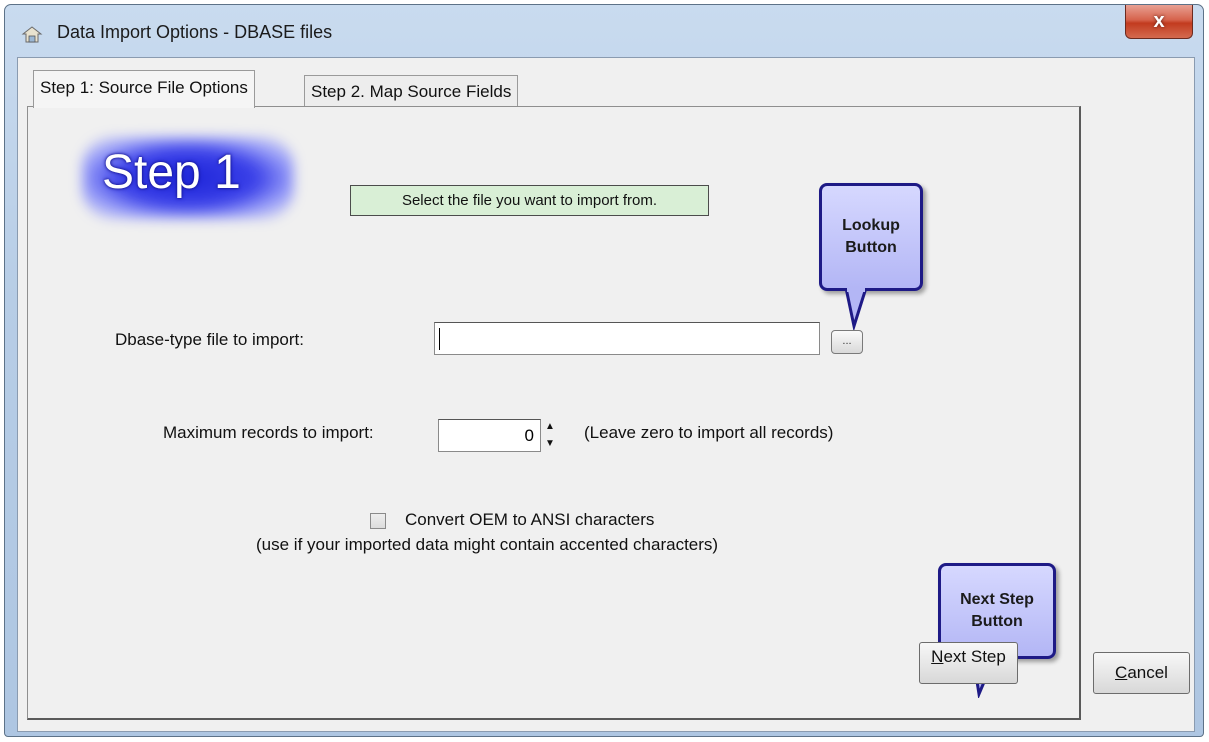 The width and height of the screenshot is (1209, 742). What do you see at coordinates (268, 432) in the screenshot?
I see `max-records-label: Maximum records to import:` at bounding box center [268, 432].